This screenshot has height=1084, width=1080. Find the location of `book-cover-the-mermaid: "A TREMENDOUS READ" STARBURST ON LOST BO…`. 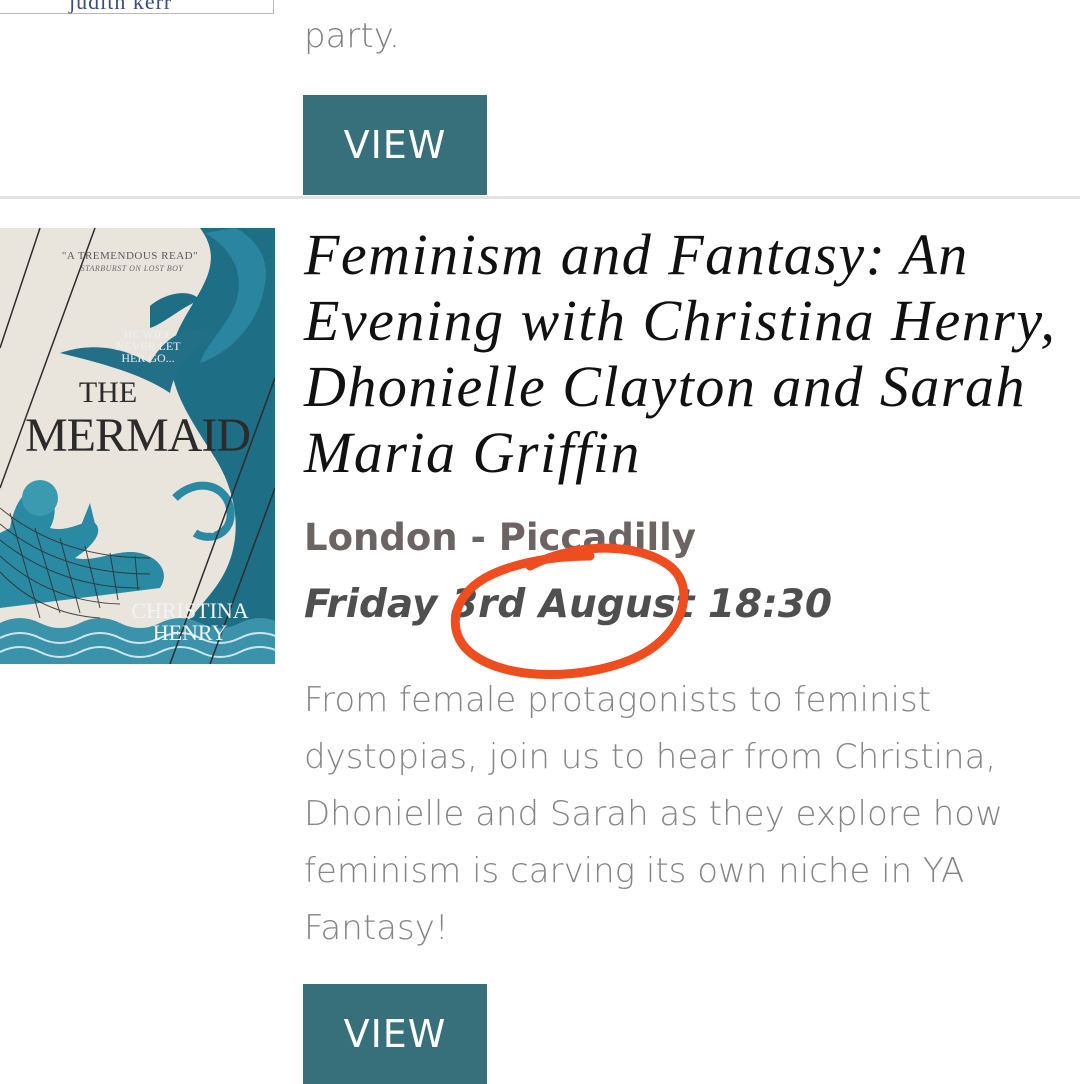

book-cover-the-mermaid: "A TREMENDOUS READ" STARBURST ON LOST BO… is located at coordinates (137, 446).